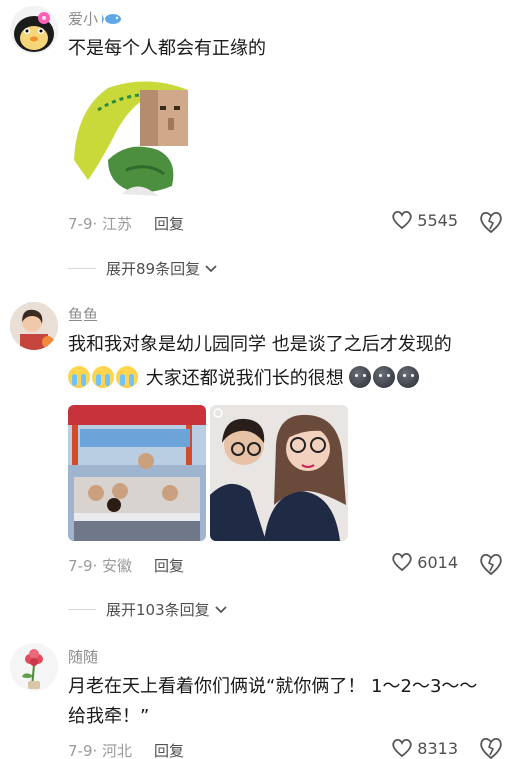  What do you see at coordinates (100, 566) in the screenshot?
I see `comment-date-location: 7-9· 安徽` at bounding box center [100, 566].